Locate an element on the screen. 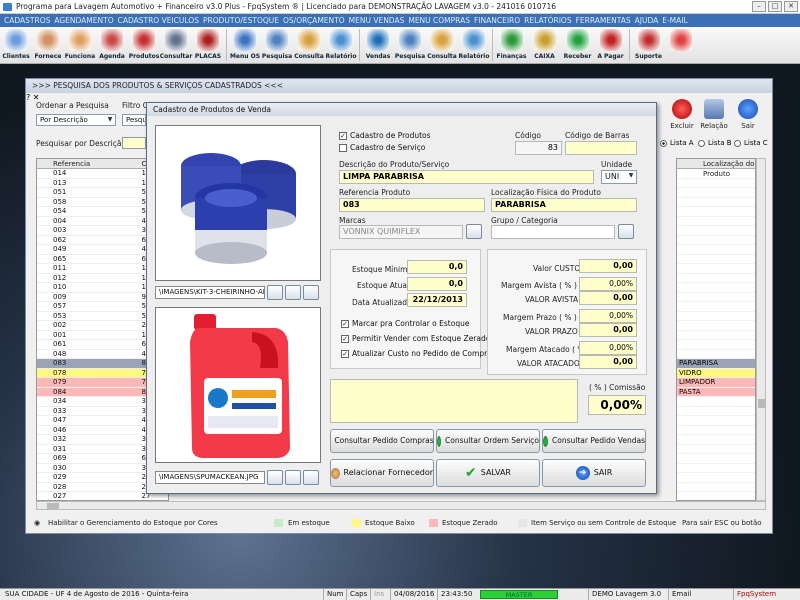  col-referencia: Referencia is located at coordinates (84, 163).